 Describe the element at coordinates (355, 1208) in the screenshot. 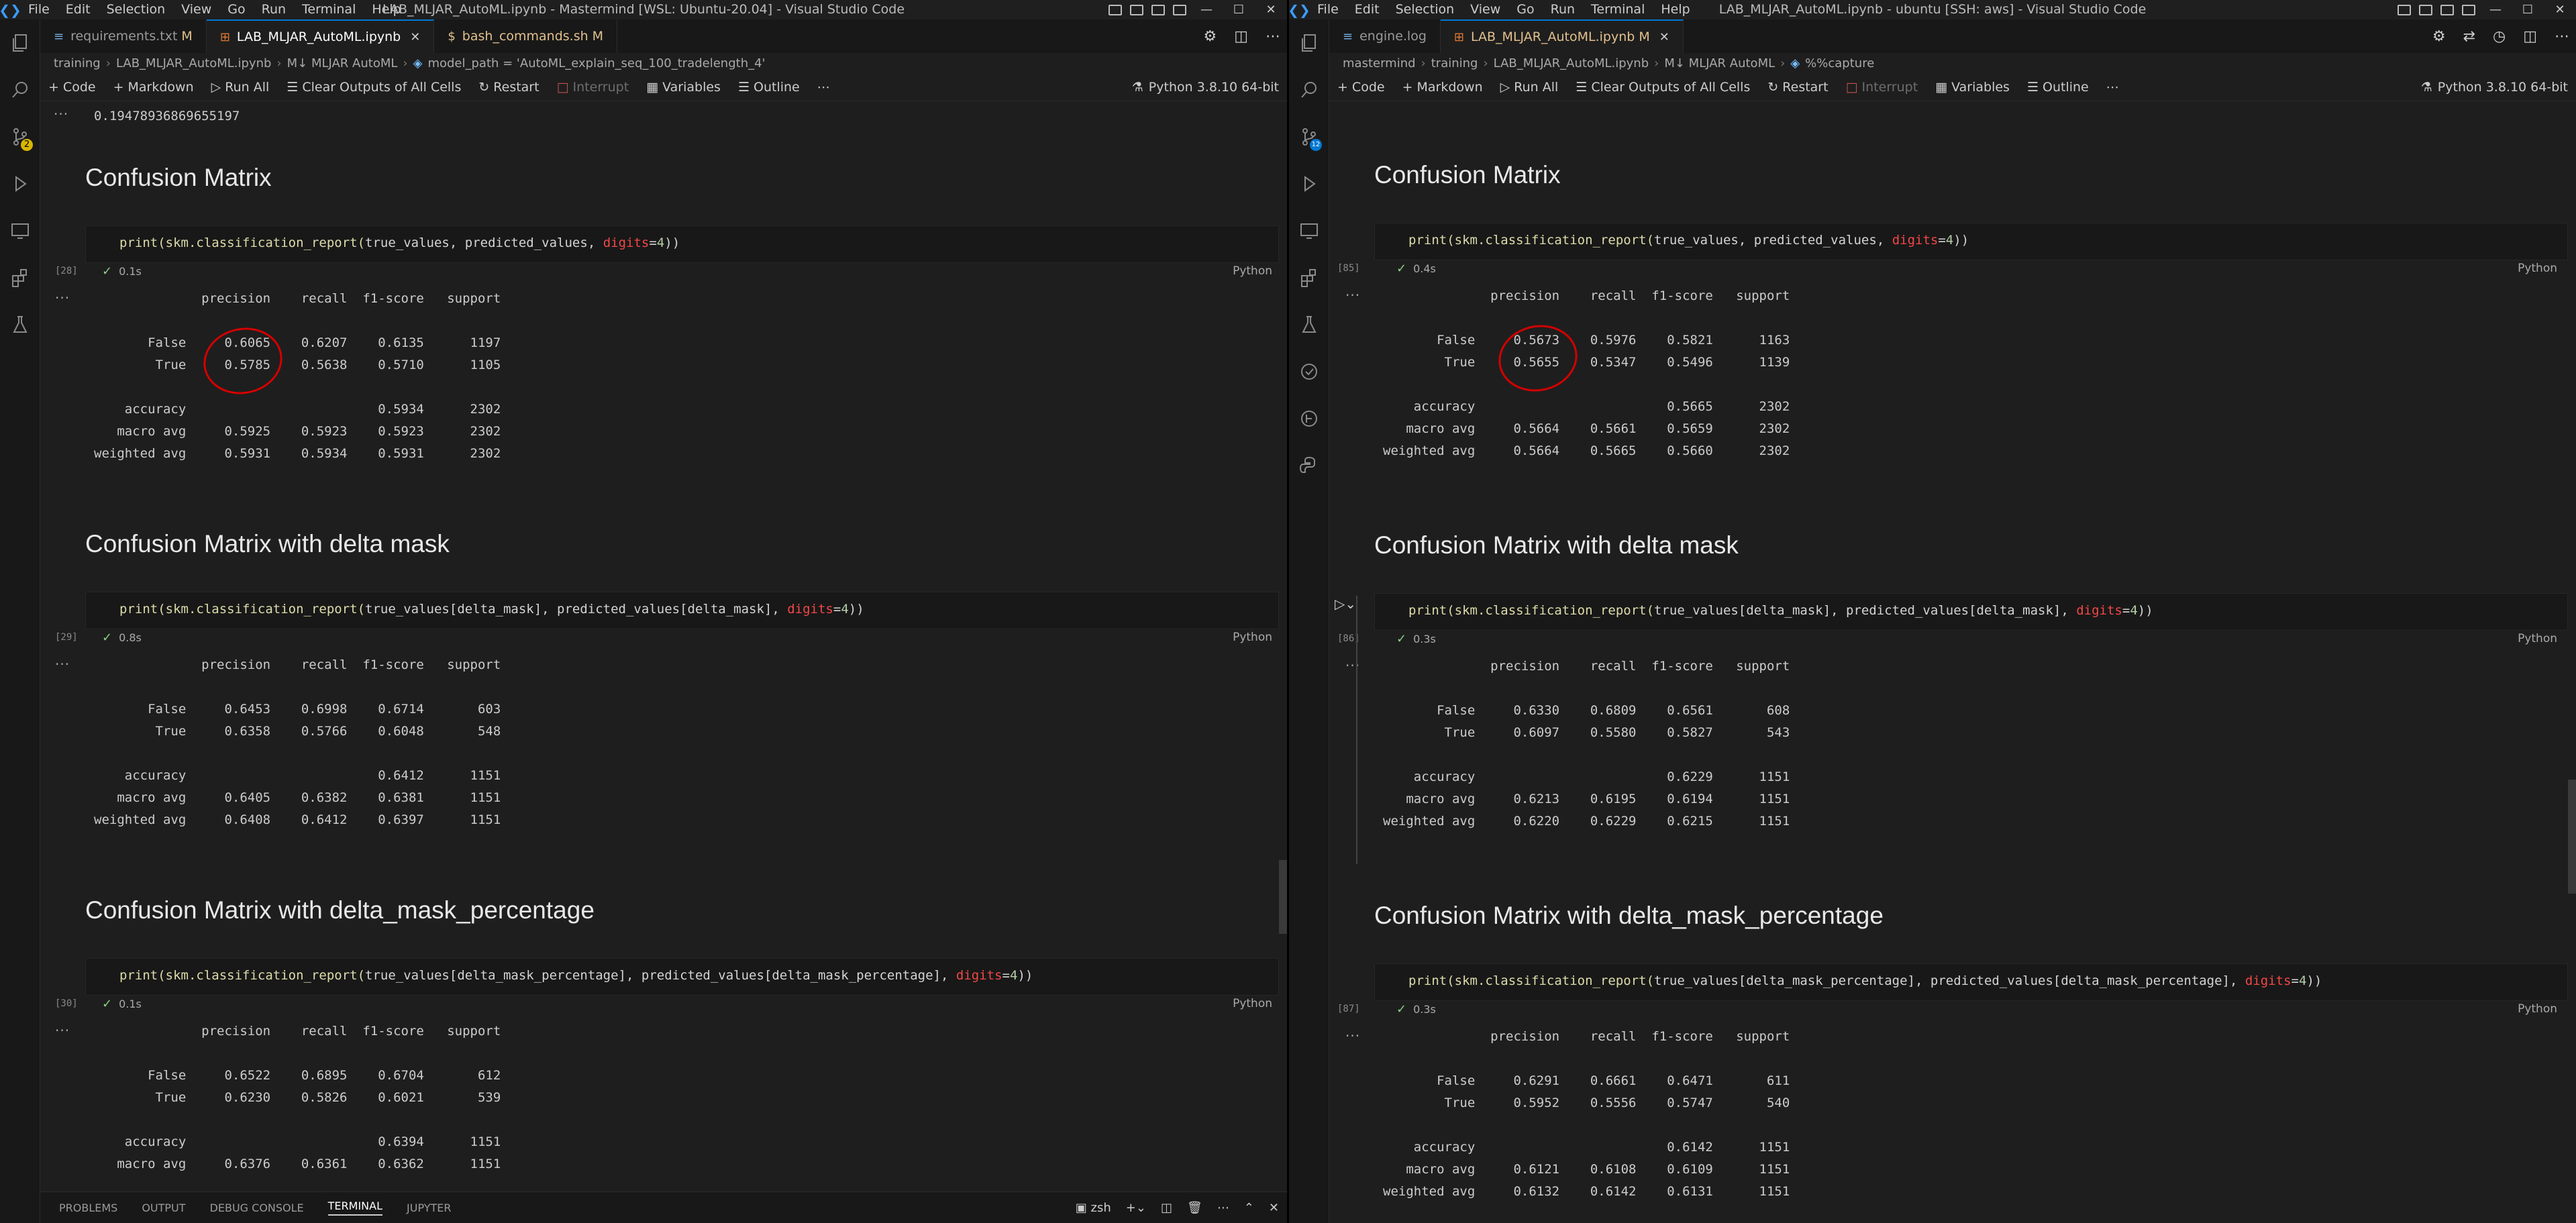

I see `panel-tab-terminal: TERMINAL` at that location.